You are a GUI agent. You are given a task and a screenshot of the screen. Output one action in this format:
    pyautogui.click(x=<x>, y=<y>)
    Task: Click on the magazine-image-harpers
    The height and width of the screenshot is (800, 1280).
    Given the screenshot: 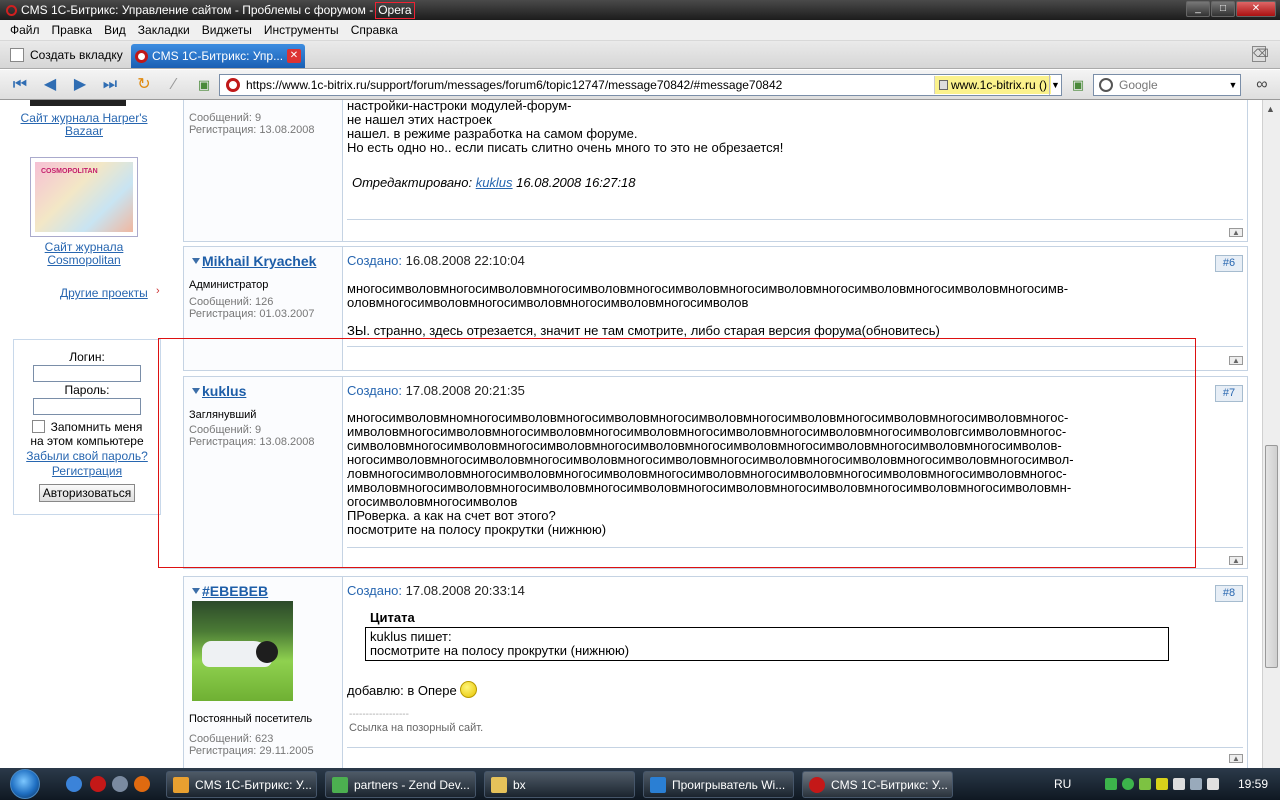 What is the action you would take?
    pyautogui.click(x=78, y=103)
    